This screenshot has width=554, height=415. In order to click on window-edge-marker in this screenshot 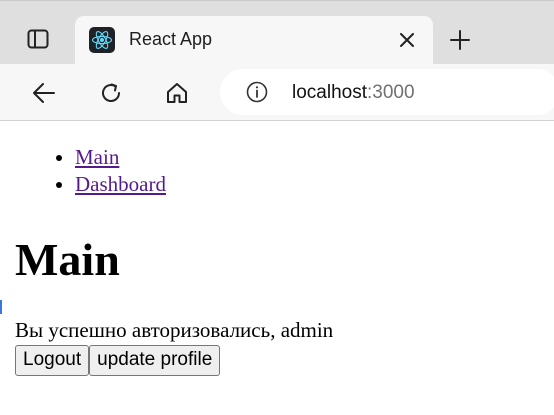, I will do `click(1, 307)`.